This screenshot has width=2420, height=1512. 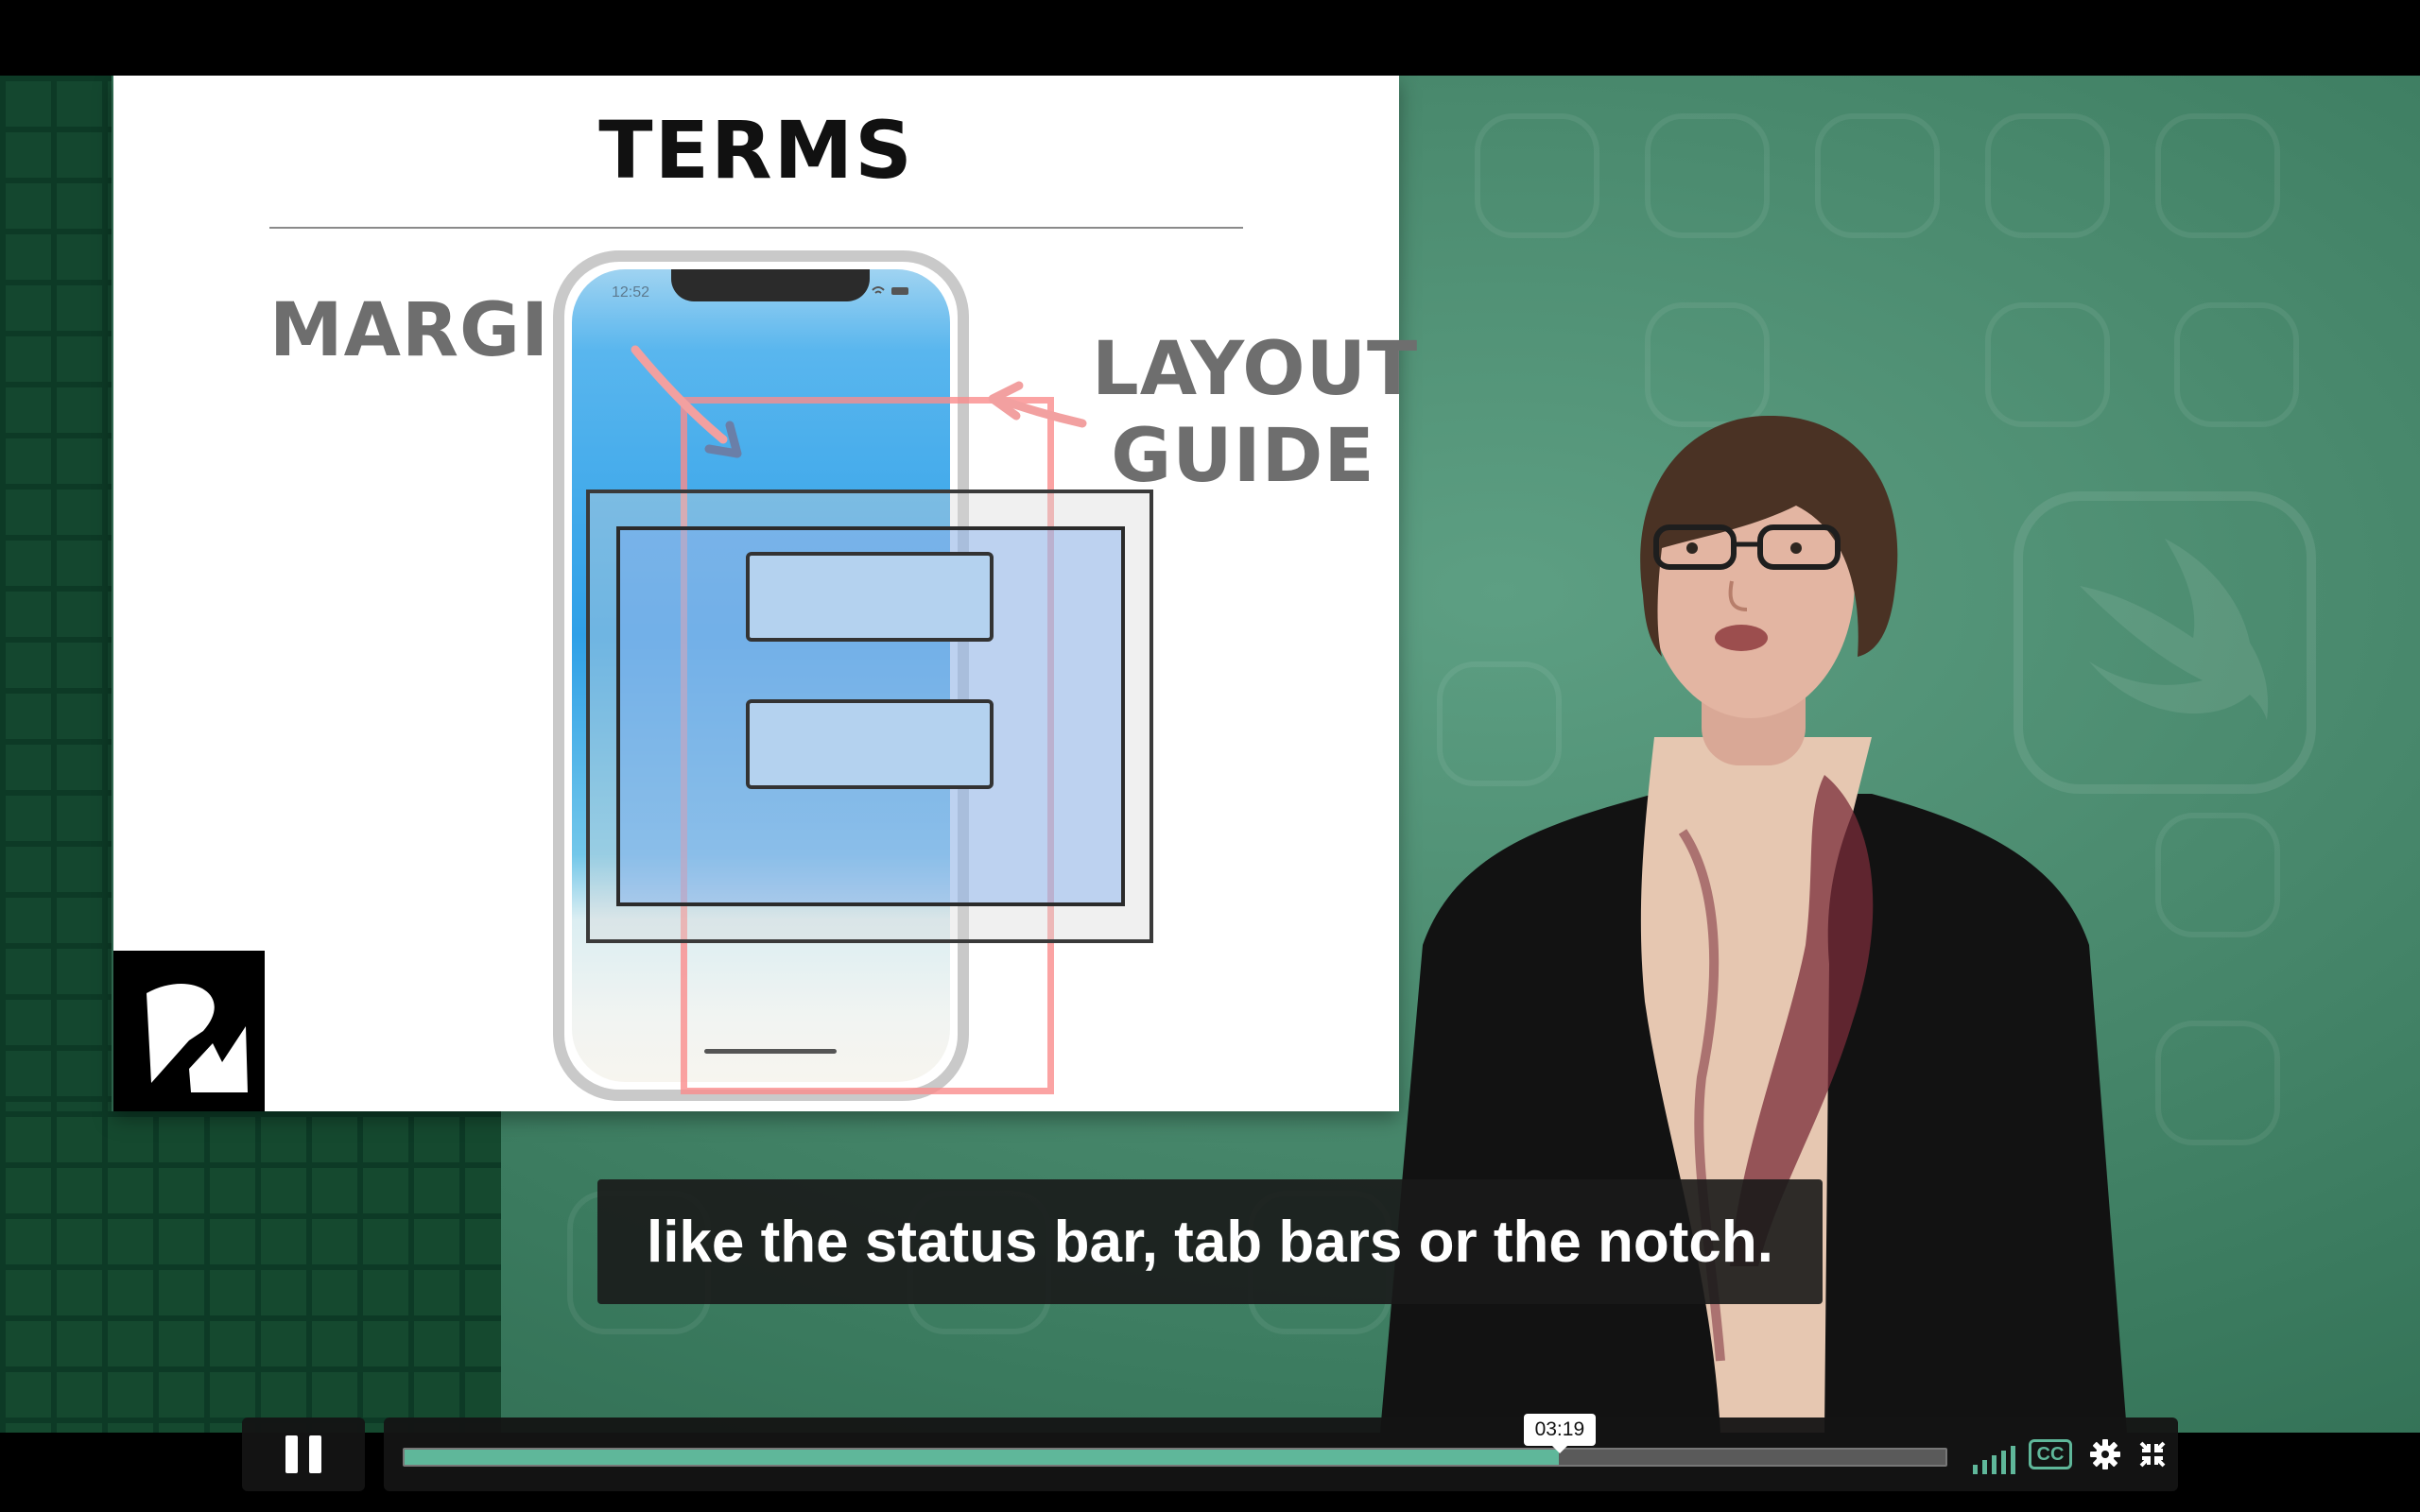 I want to click on current-time-tooltip: 03:19, so click(x=1559, y=1433).